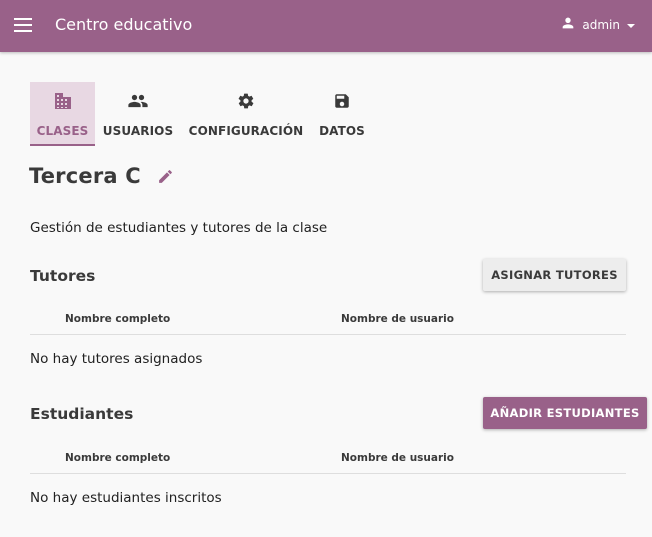 The height and width of the screenshot is (537, 652). Describe the element at coordinates (246, 101) in the screenshot. I see `gear-icon` at that location.